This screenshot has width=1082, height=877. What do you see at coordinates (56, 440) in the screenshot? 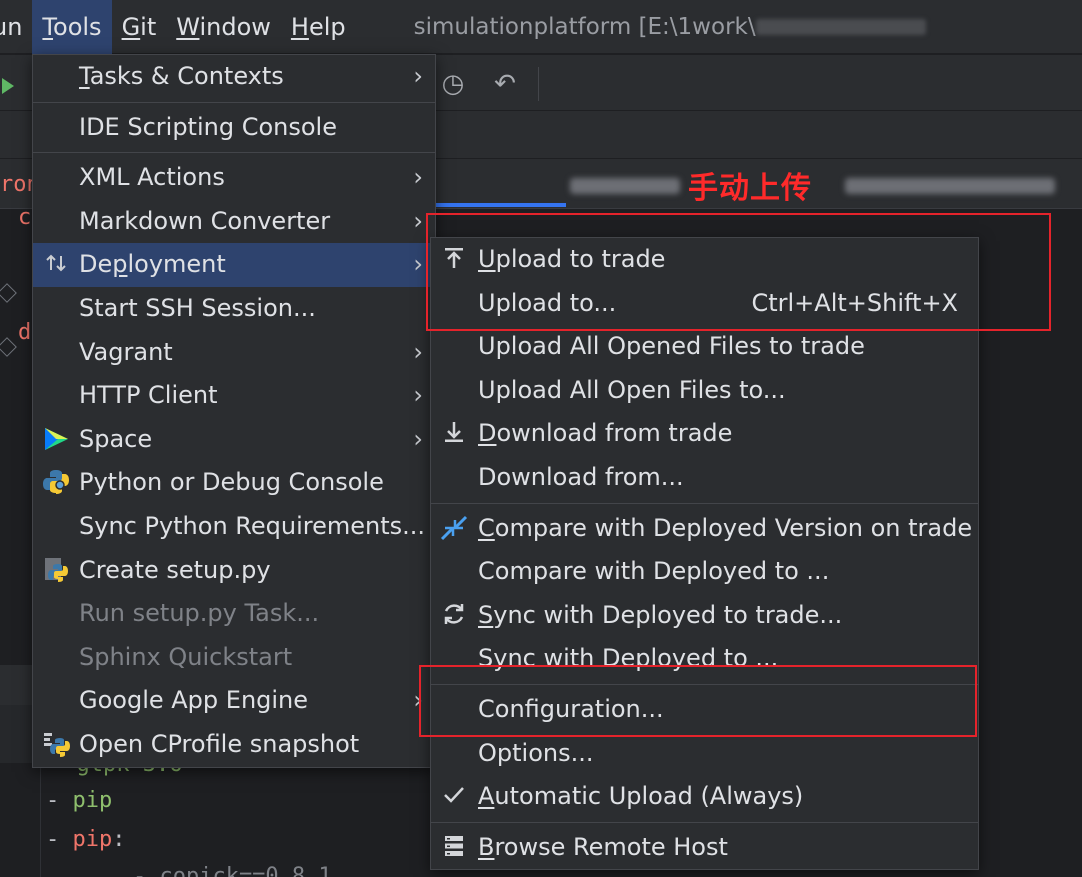
I see `space-icon` at bounding box center [56, 440].